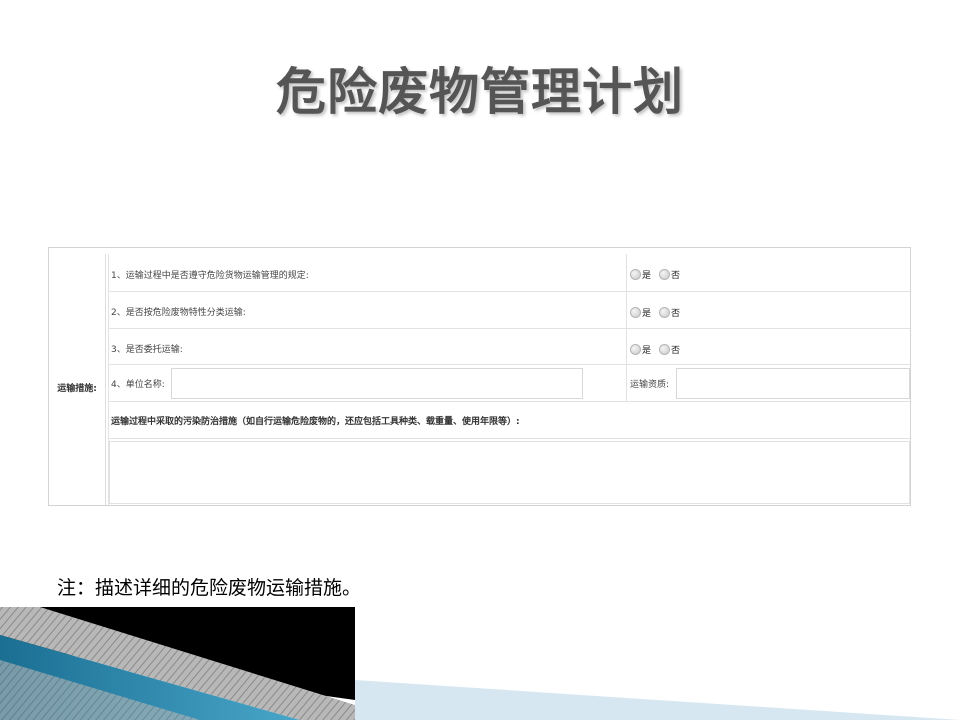 The width and height of the screenshot is (960, 720). I want to click on footer-light-band, so click(657, 700).